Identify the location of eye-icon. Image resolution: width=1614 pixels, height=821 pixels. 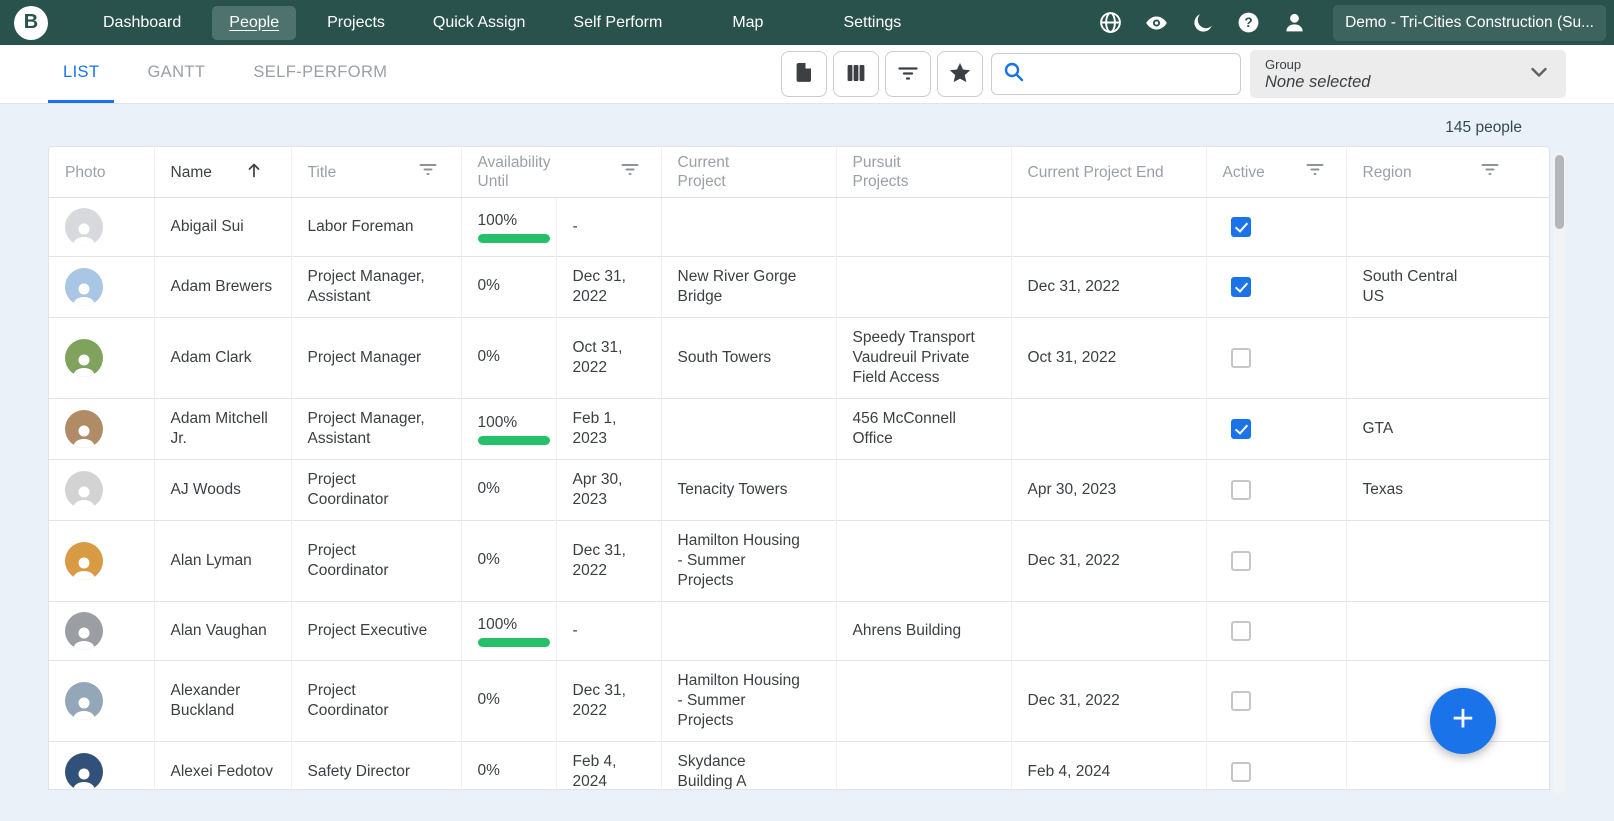
(1156, 22).